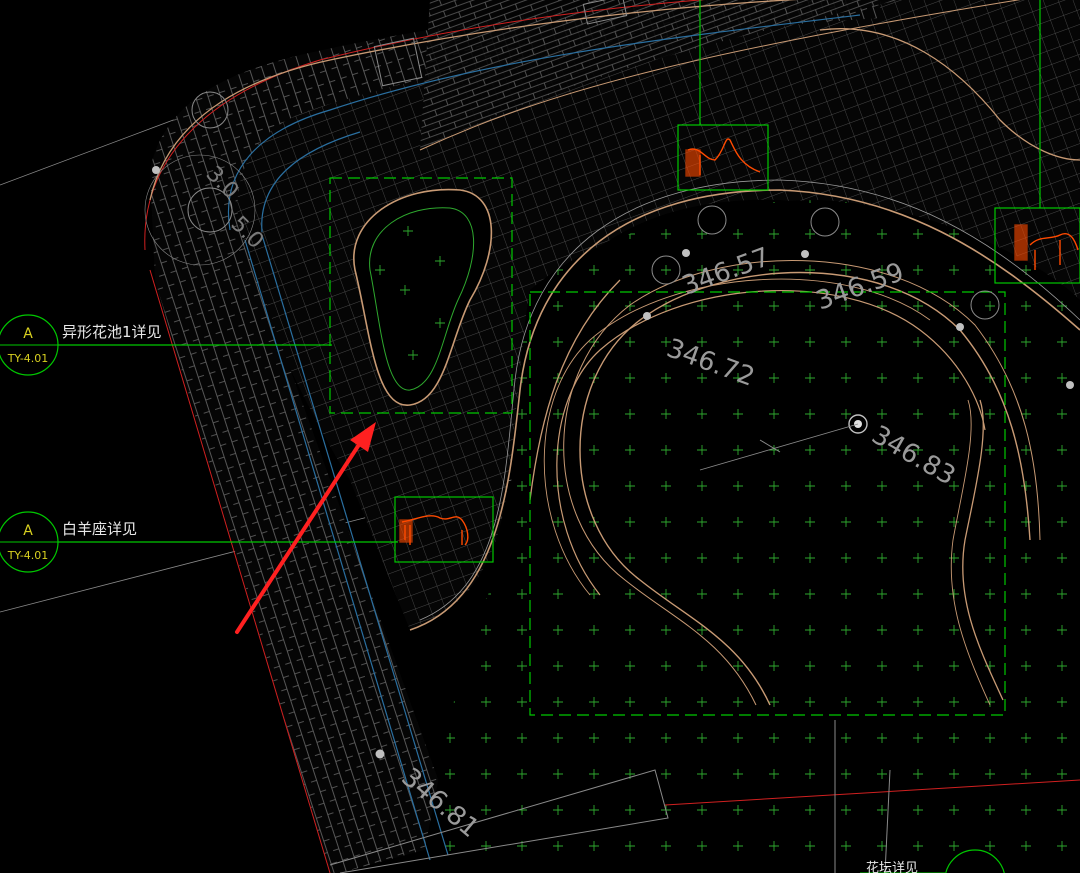 The width and height of the screenshot is (1080, 873). I want to click on callout-sheet-2: TY-4.01, so click(28, 555).